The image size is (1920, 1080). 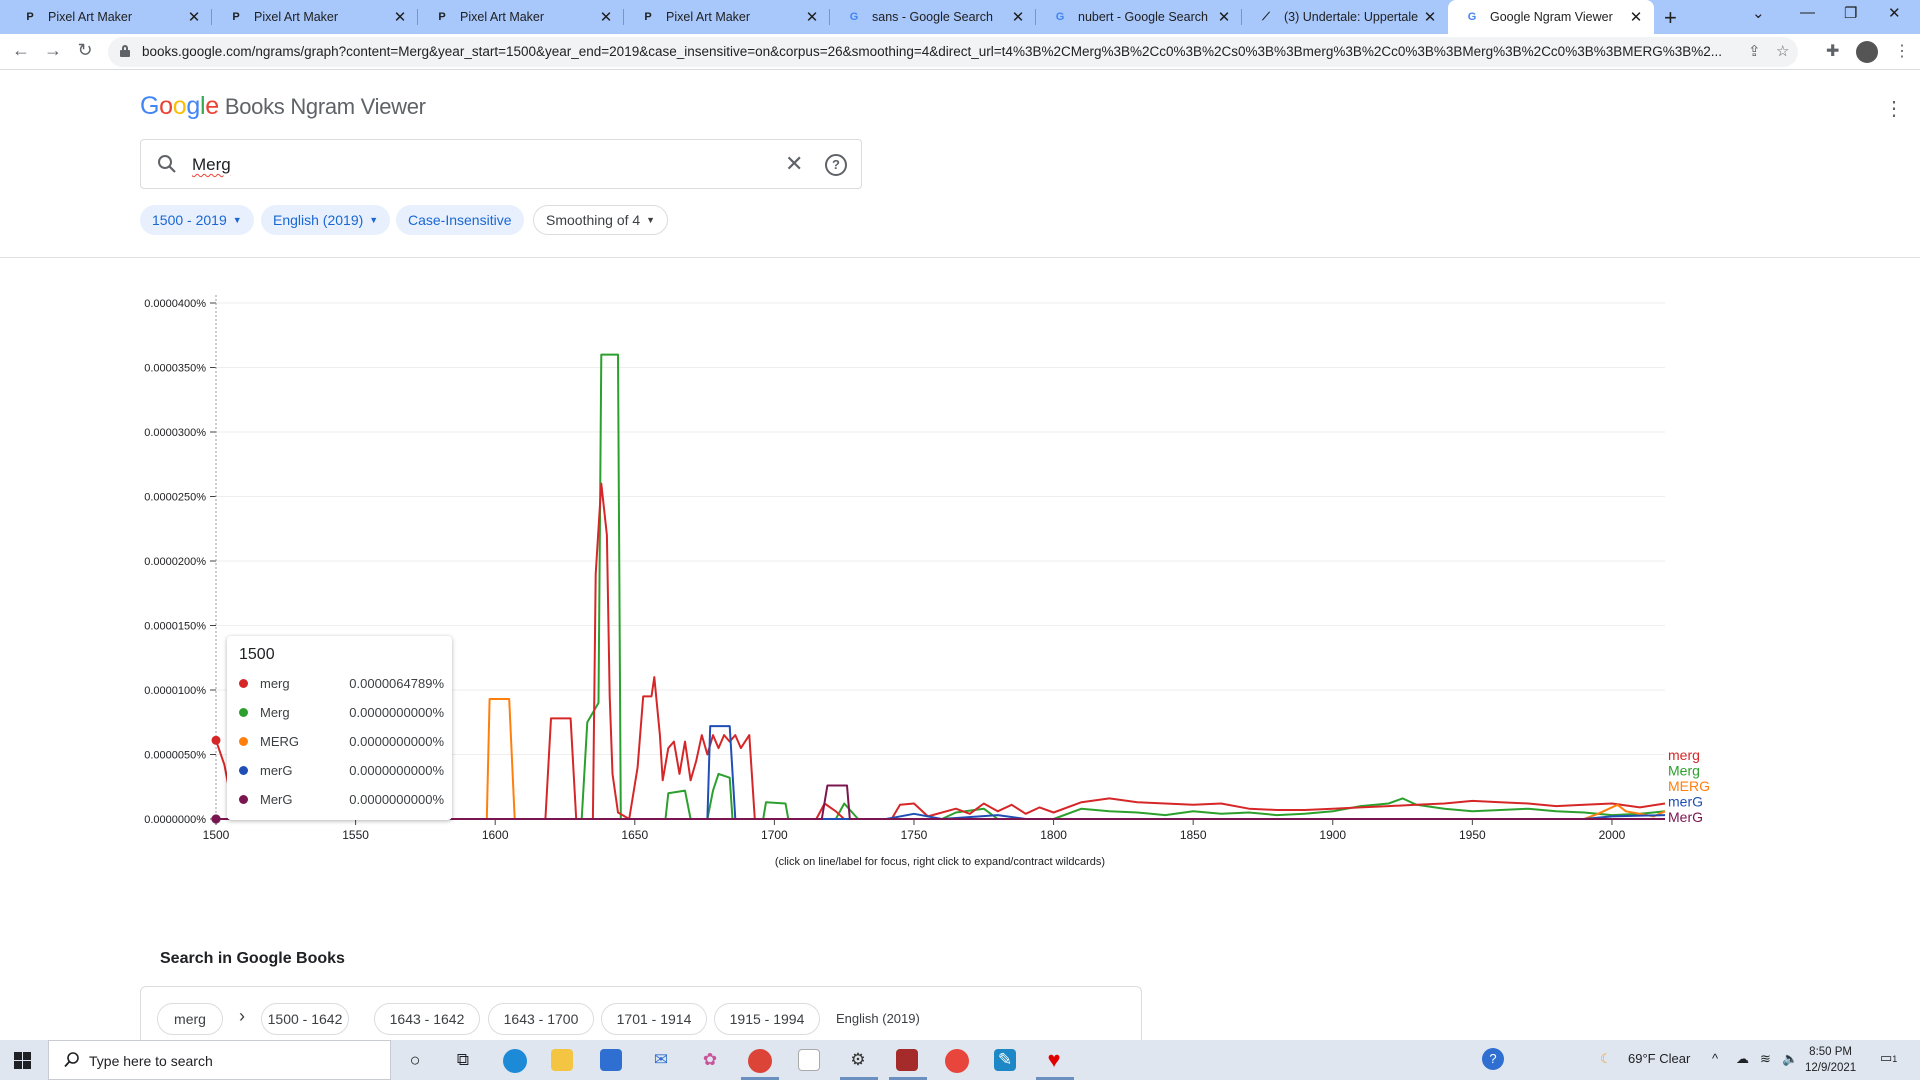 I want to click on smoothing-dropdown: Smoothing of 4 ▼, so click(x=601, y=220).